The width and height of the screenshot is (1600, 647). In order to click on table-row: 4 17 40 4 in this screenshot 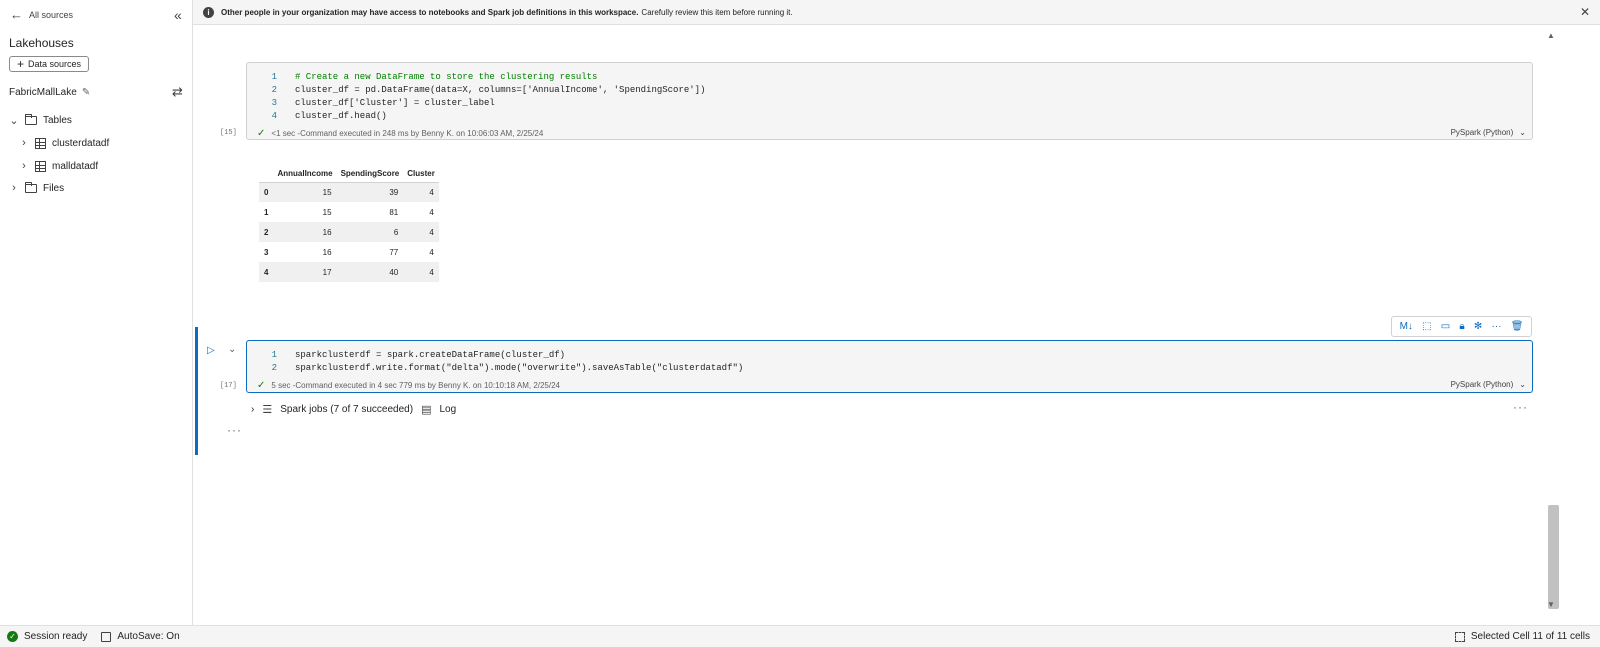, I will do `click(349, 272)`.